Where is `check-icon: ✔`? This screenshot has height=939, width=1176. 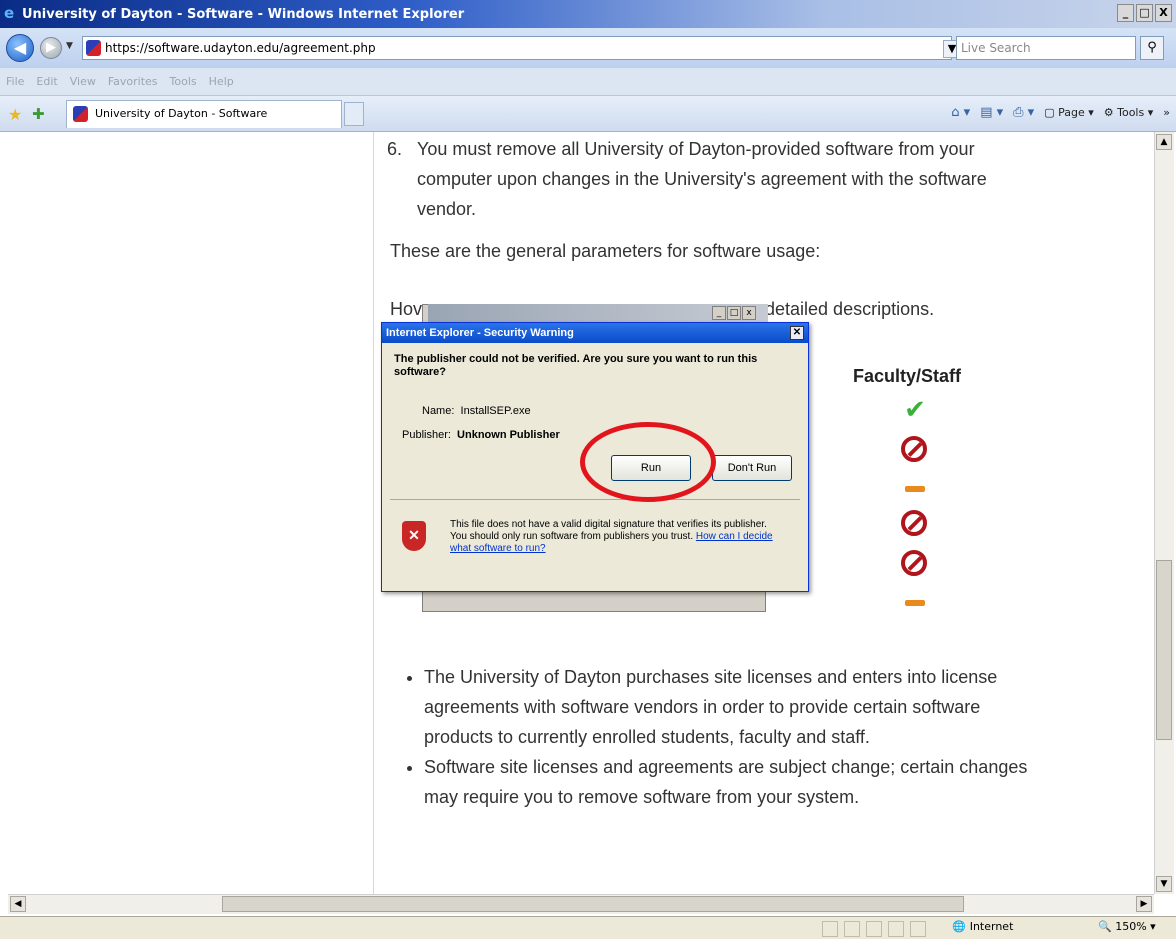 check-icon: ✔ is located at coordinates (915, 410).